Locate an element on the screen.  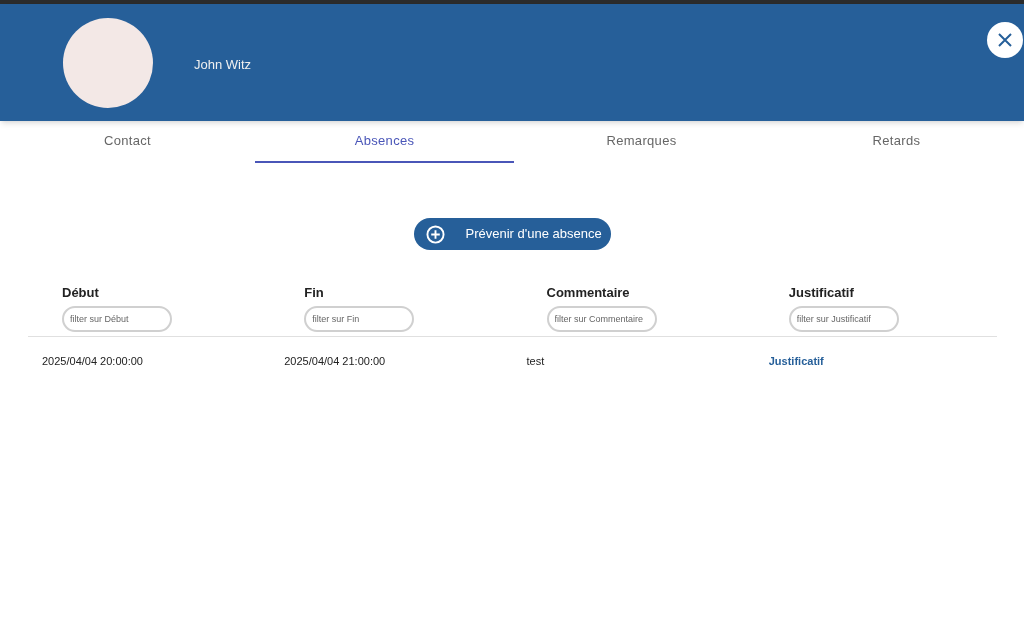
report-absence-button: Prévenir d'une absence is located at coordinates (512, 234).